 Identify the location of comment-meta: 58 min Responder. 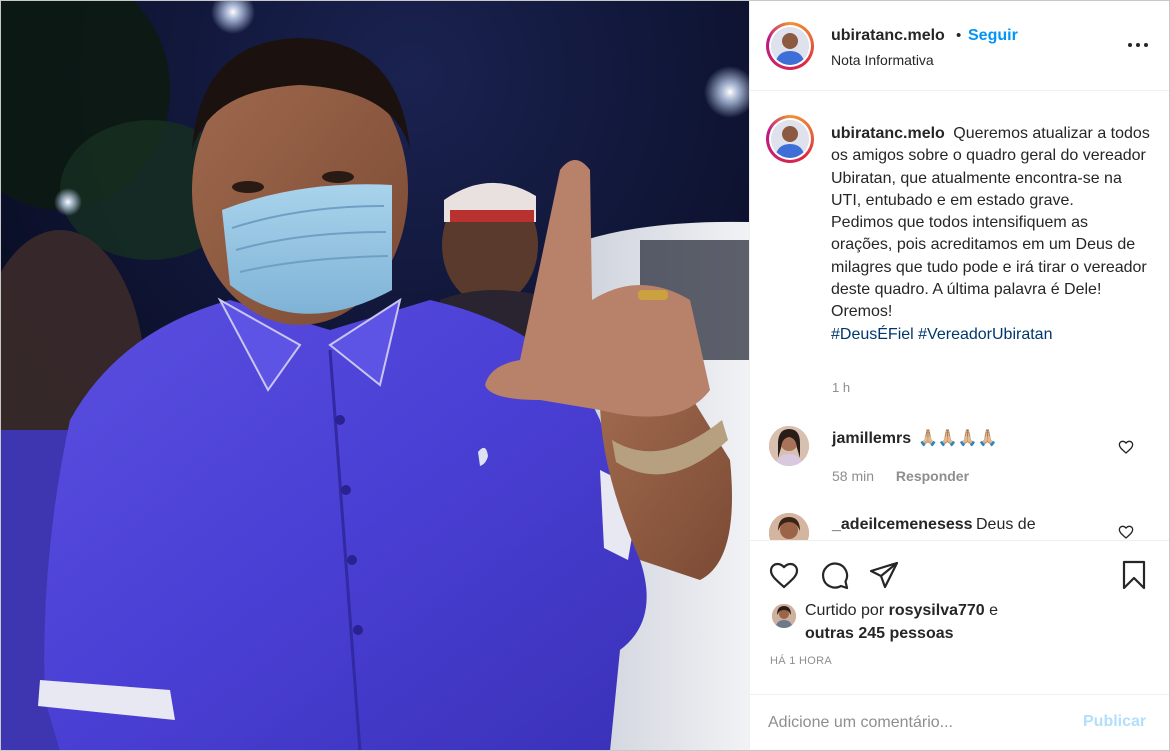
(900, 476).